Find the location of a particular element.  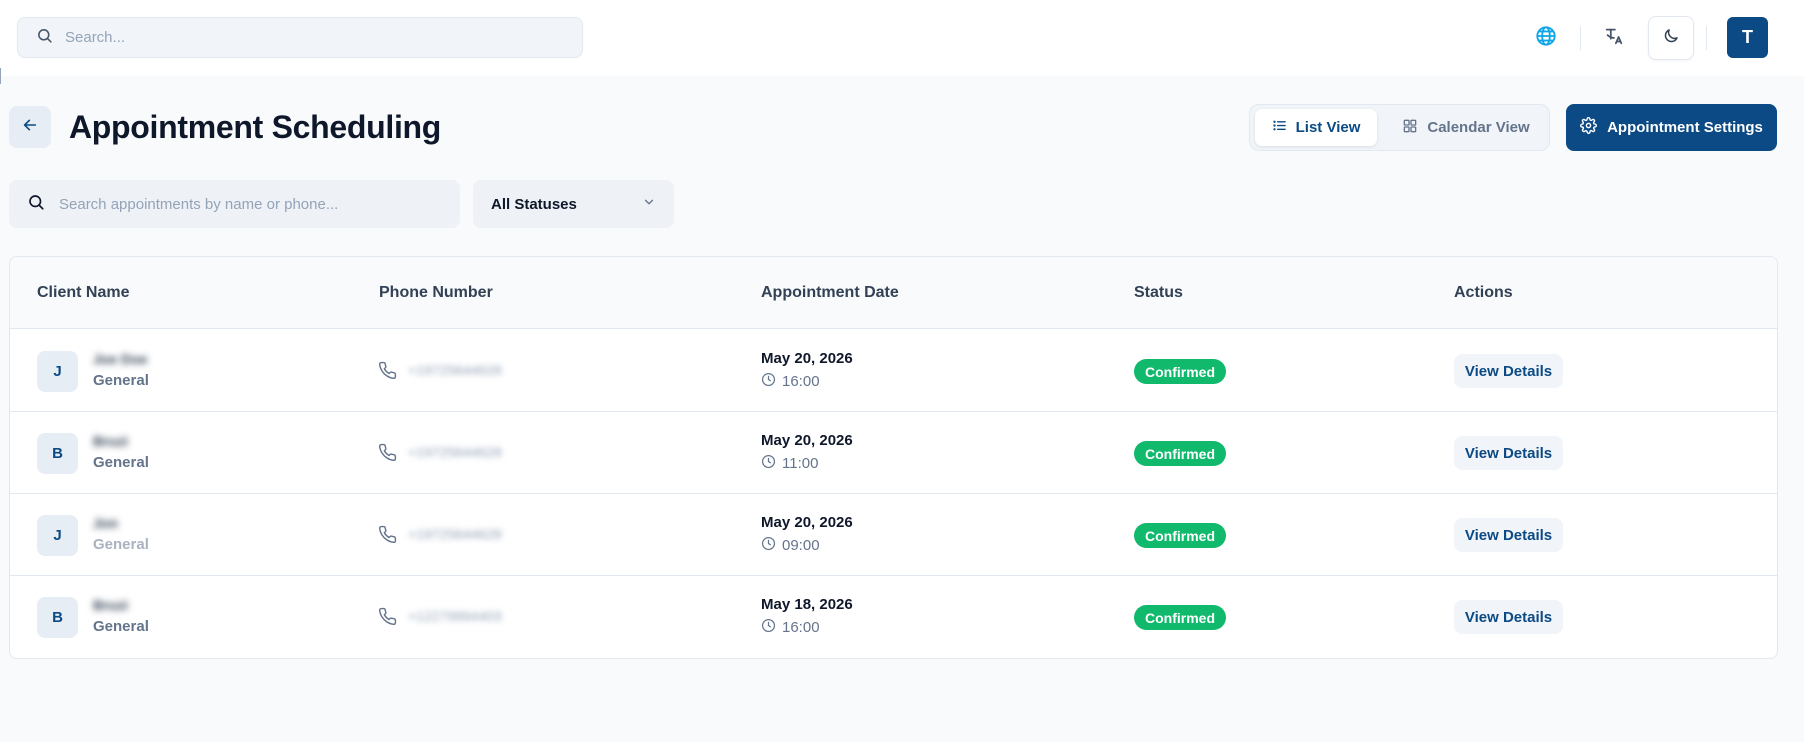

list-view-label: List View is located at coordinates (1328, 127).